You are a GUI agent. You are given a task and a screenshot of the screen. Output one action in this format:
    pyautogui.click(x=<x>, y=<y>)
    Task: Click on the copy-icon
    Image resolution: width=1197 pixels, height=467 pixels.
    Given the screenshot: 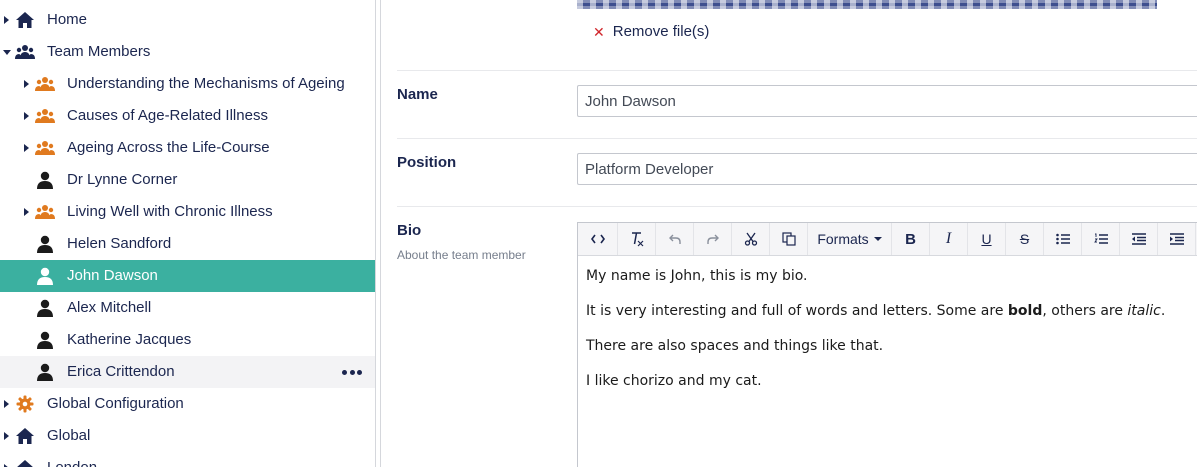 What is the action you would take?
    pyautogui.click(x=789, y=239)
    